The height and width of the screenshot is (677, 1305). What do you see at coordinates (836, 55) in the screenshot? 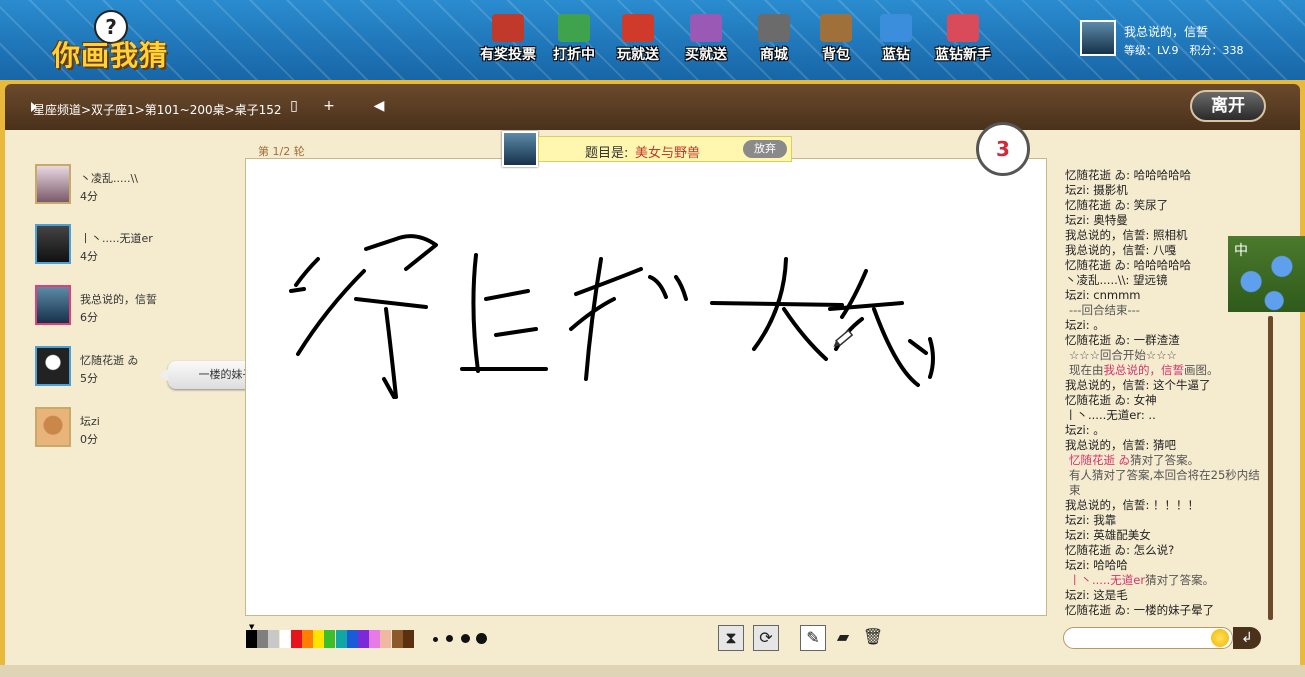
I see `nav-label: 背包` at bounding box center [836, 55].